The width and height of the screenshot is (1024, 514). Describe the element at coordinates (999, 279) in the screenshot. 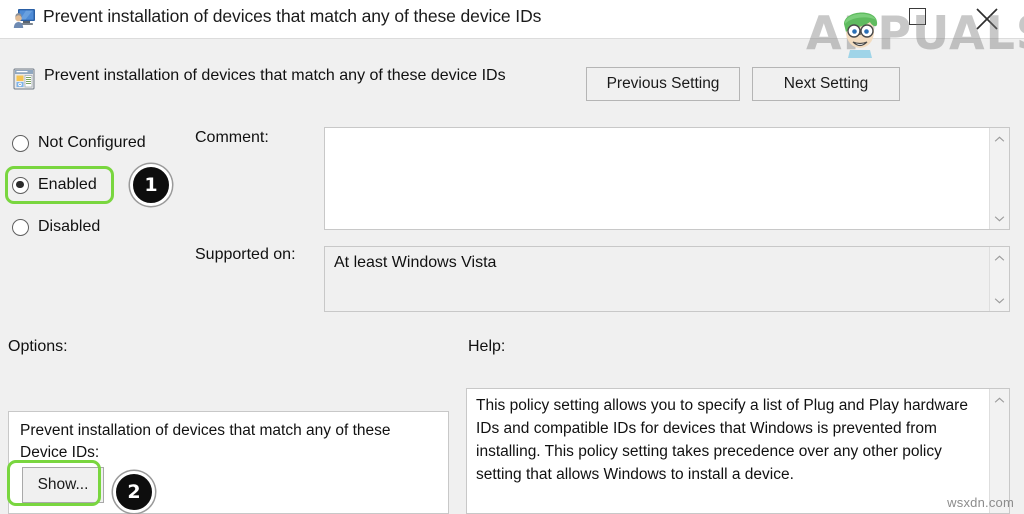

I see `supported-on-scrollbar` at that location.